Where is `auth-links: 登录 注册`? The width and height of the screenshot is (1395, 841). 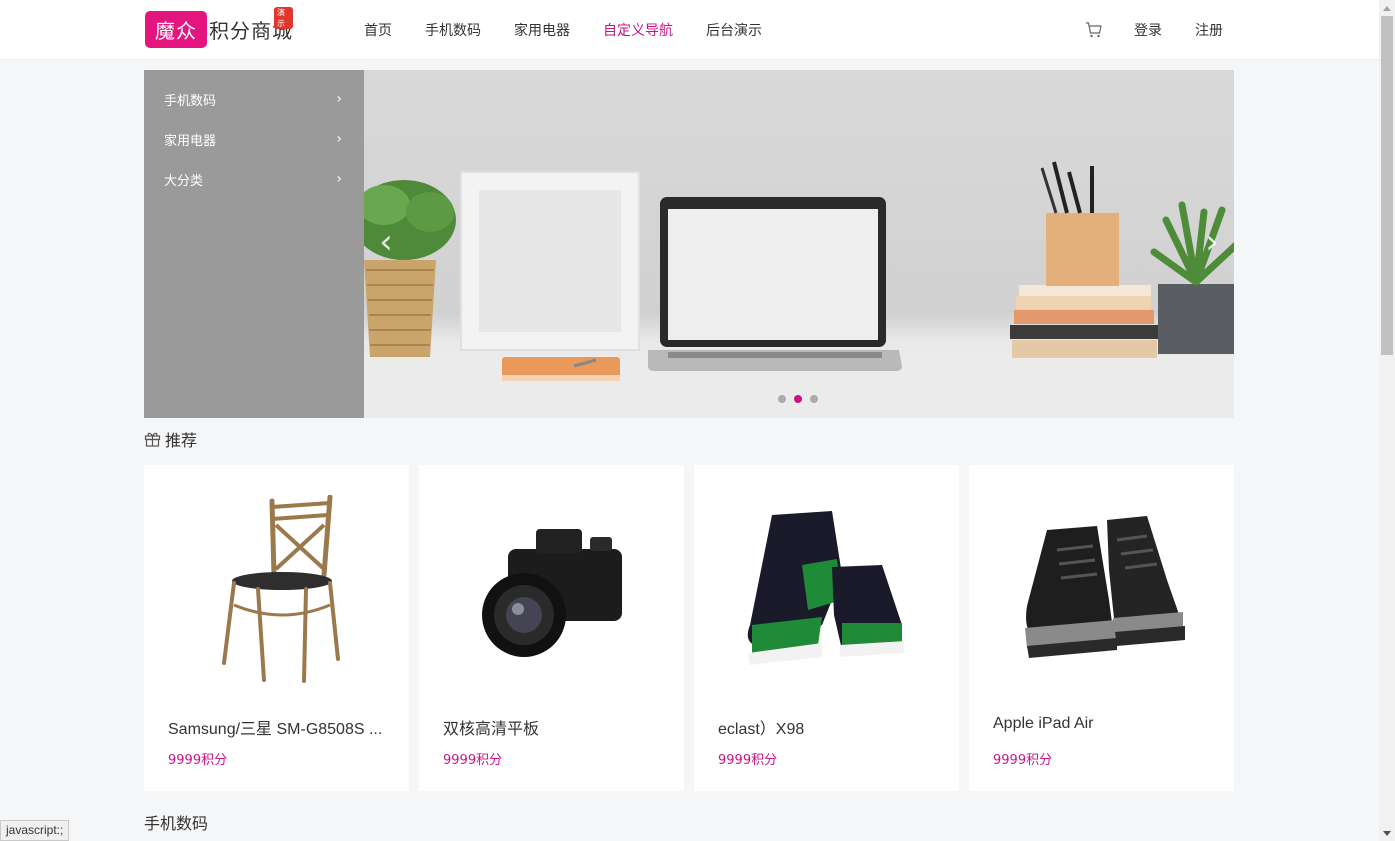
auth-links: 登录 注册 is located at coordinates (1195, 30).